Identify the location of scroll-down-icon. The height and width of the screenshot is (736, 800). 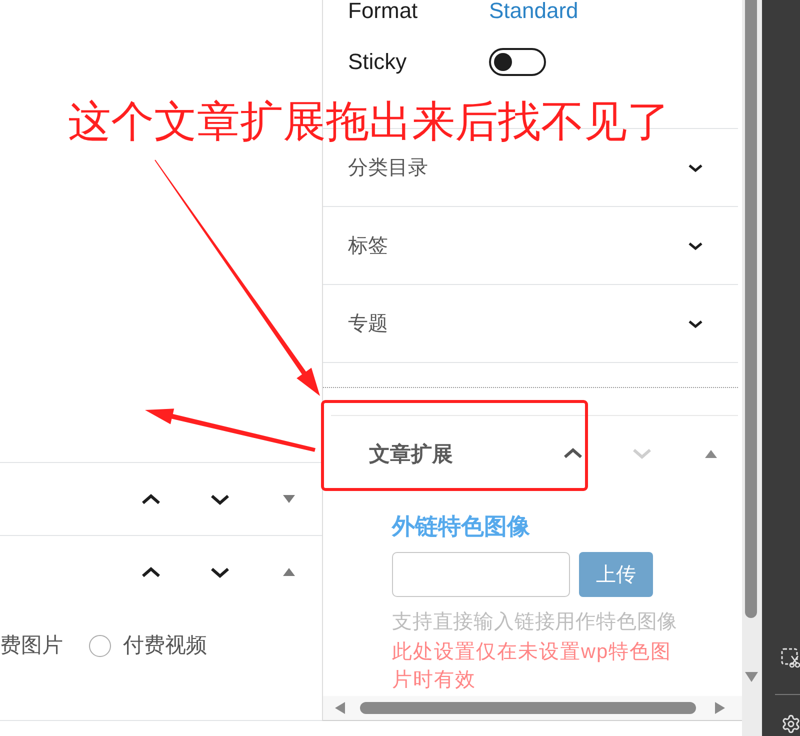
(751, 677).